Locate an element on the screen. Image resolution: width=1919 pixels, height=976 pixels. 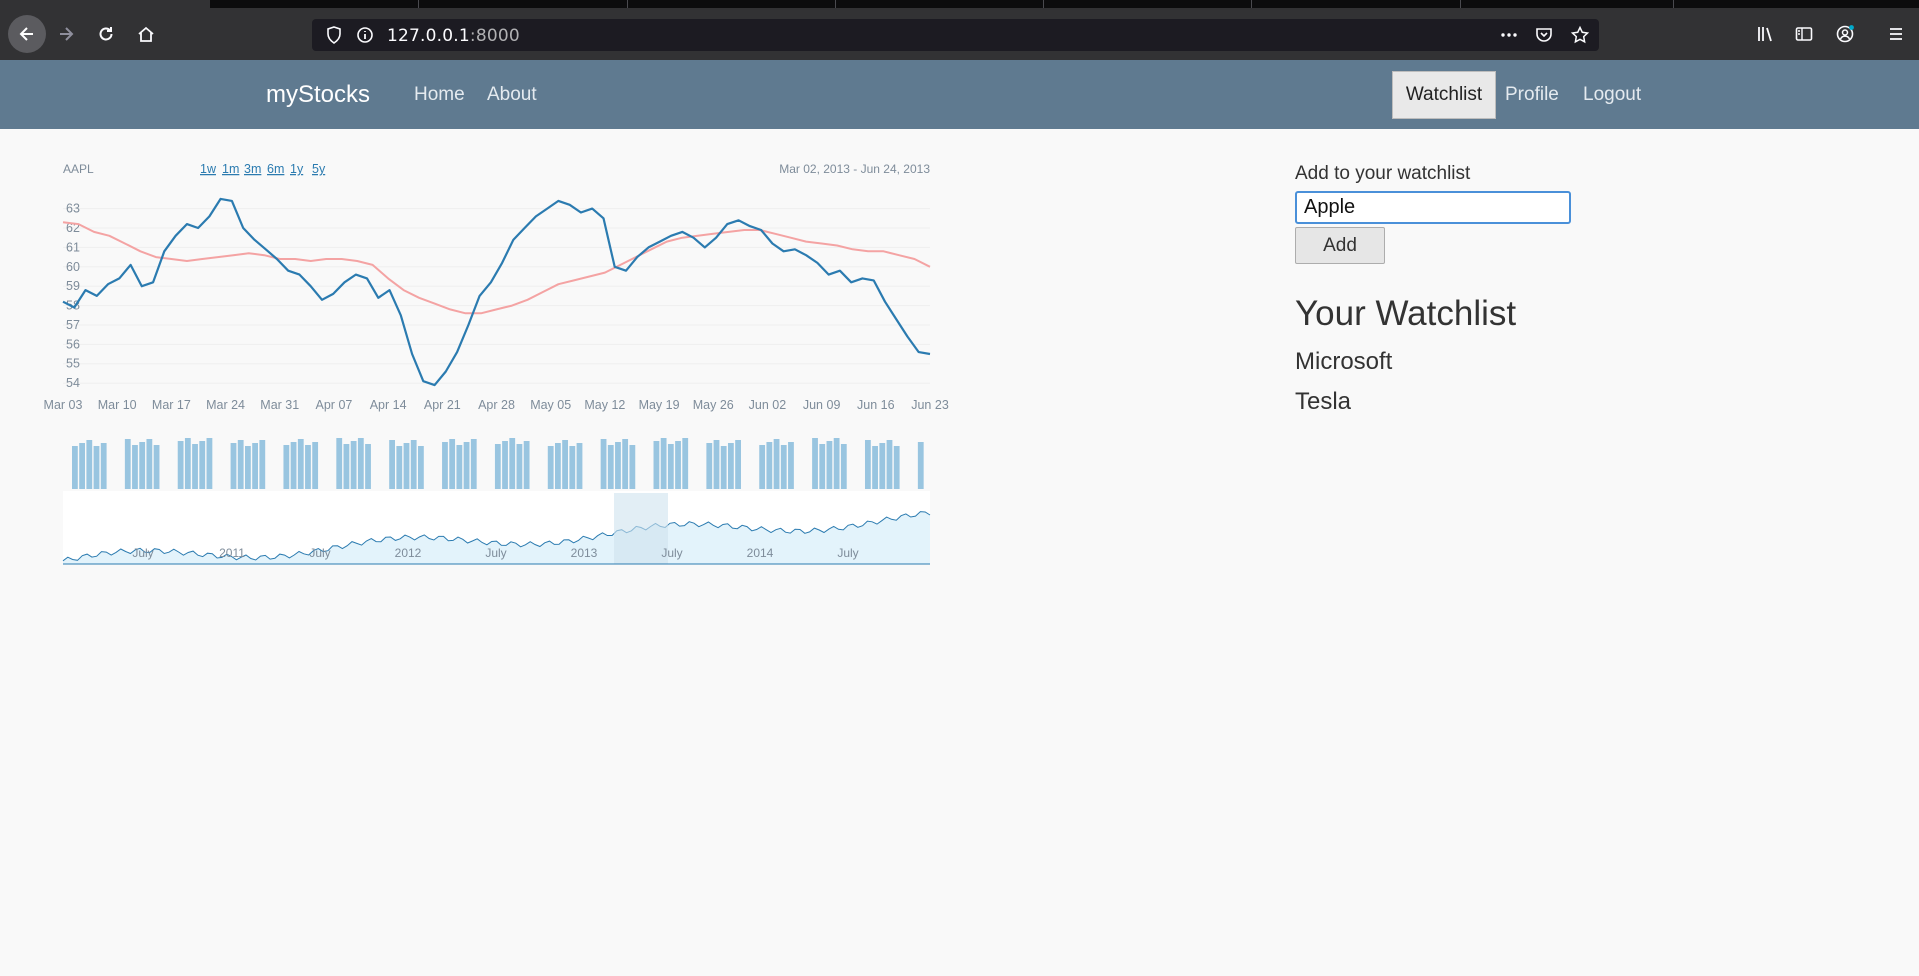
navigator-tick-label: 2011 is located at coordinates (232, 553).